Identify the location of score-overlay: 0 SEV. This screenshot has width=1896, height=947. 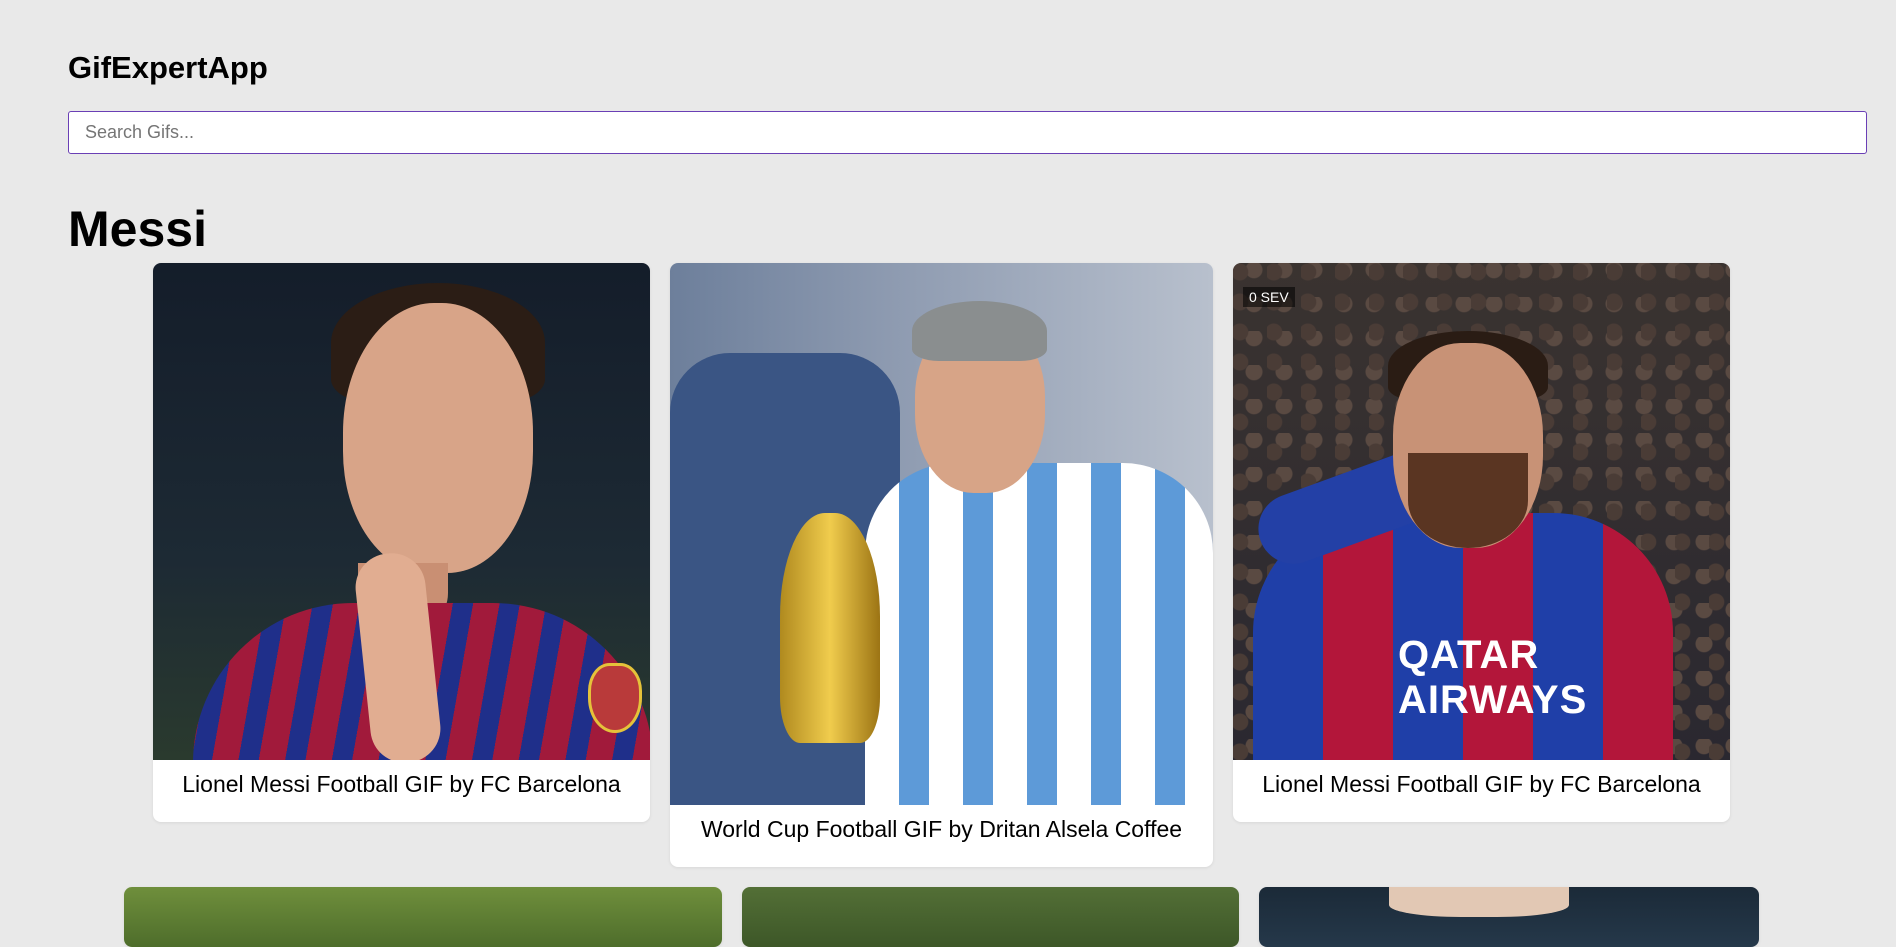
(1269, 297).